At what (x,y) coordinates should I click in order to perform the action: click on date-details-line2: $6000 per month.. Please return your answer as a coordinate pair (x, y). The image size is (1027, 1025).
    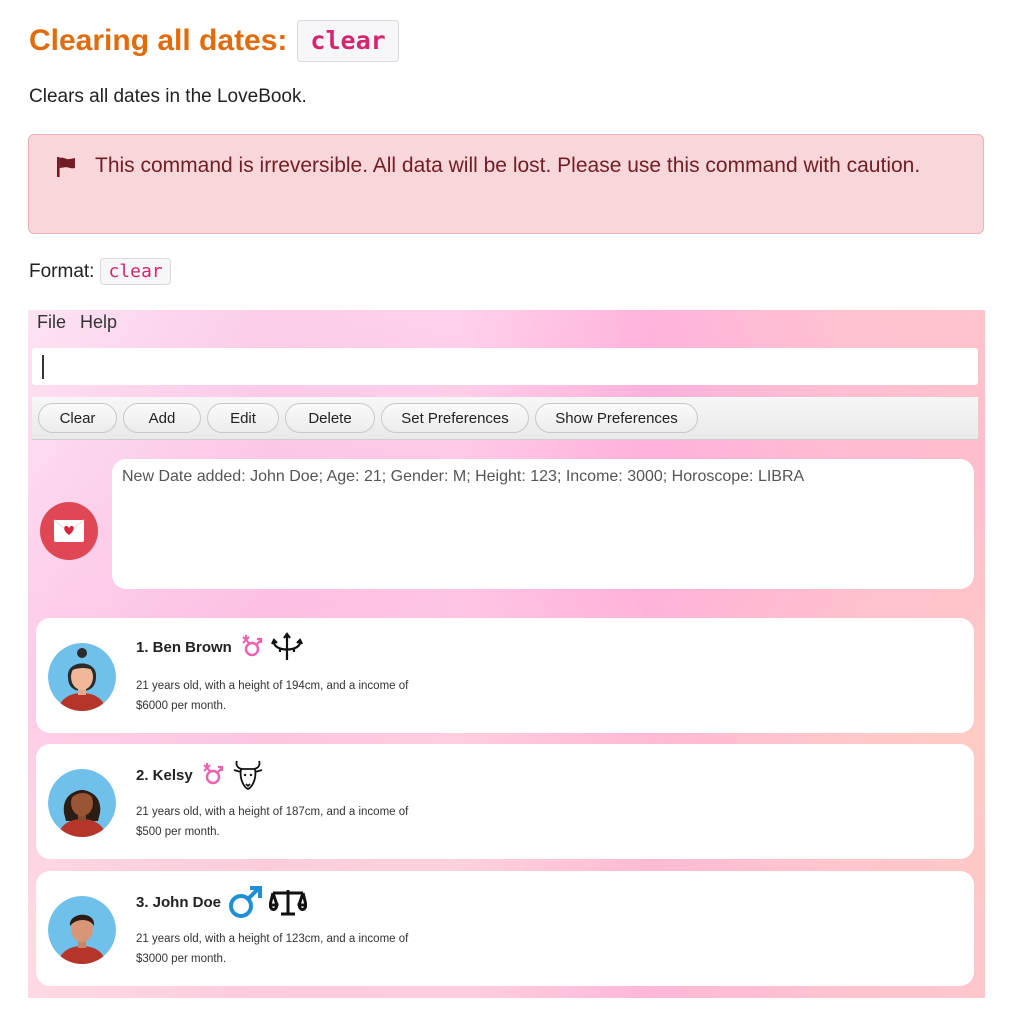
    Looking at the image, I should click on (181, 706).